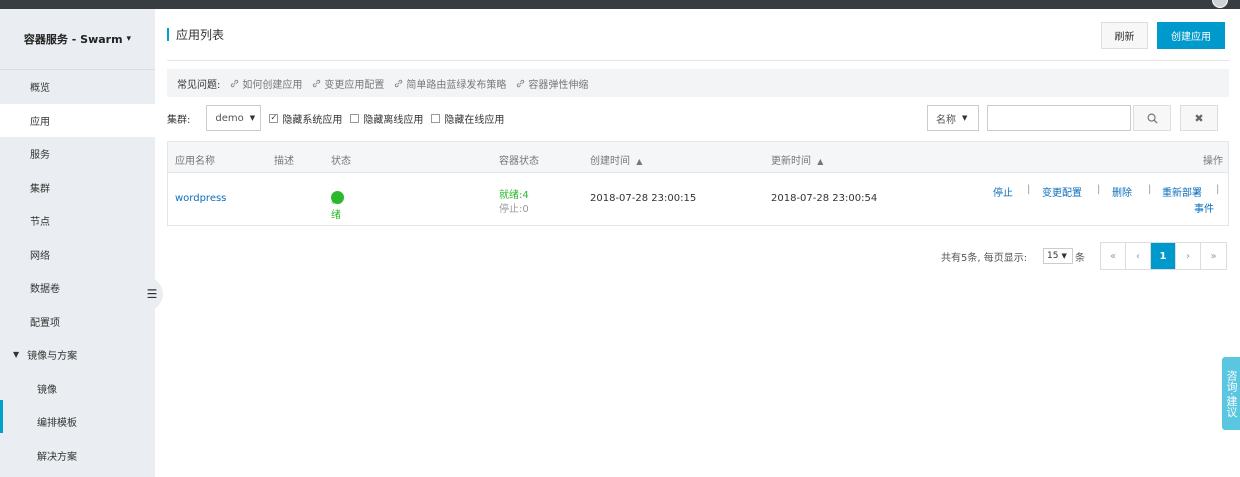  What do you see at coordinates (698, 35) in the screenshot?
I see `page-header: 应用列表 刷新 创建应用` at bounding box center [698, 35].